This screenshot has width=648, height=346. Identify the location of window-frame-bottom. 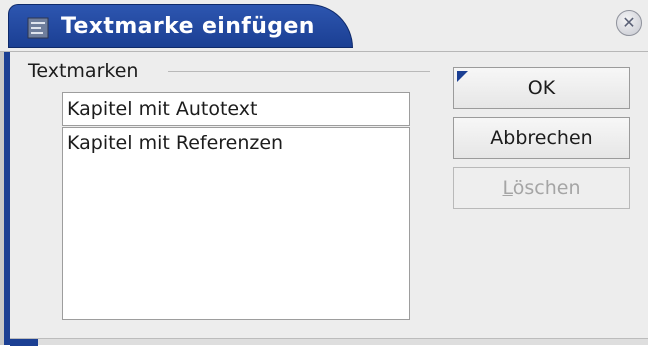
(329, 342).